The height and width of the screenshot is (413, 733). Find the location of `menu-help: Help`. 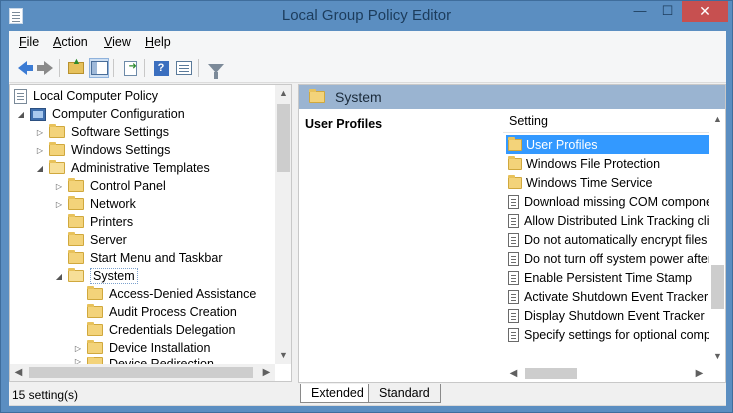

menu-help: Help is located at coordinates (158, 42).